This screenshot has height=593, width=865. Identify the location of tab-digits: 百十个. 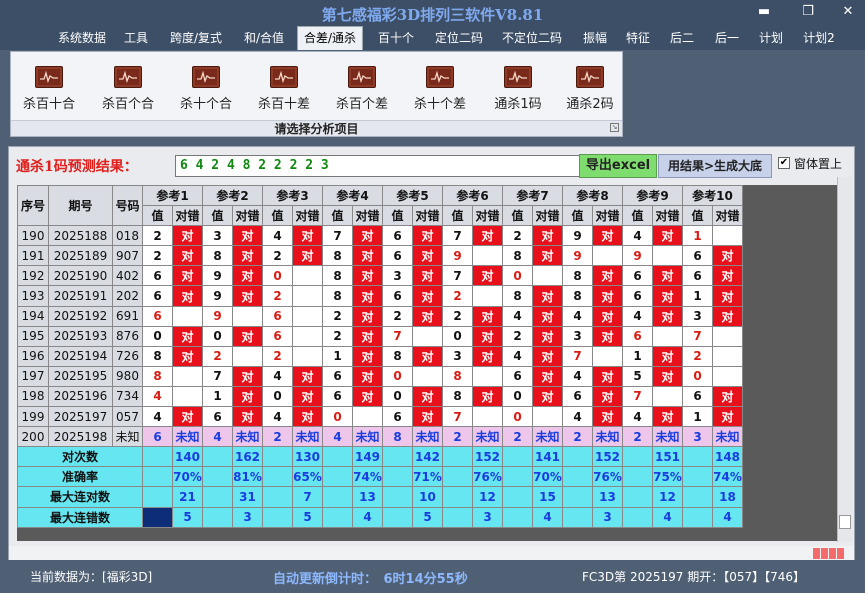
(396, 38).